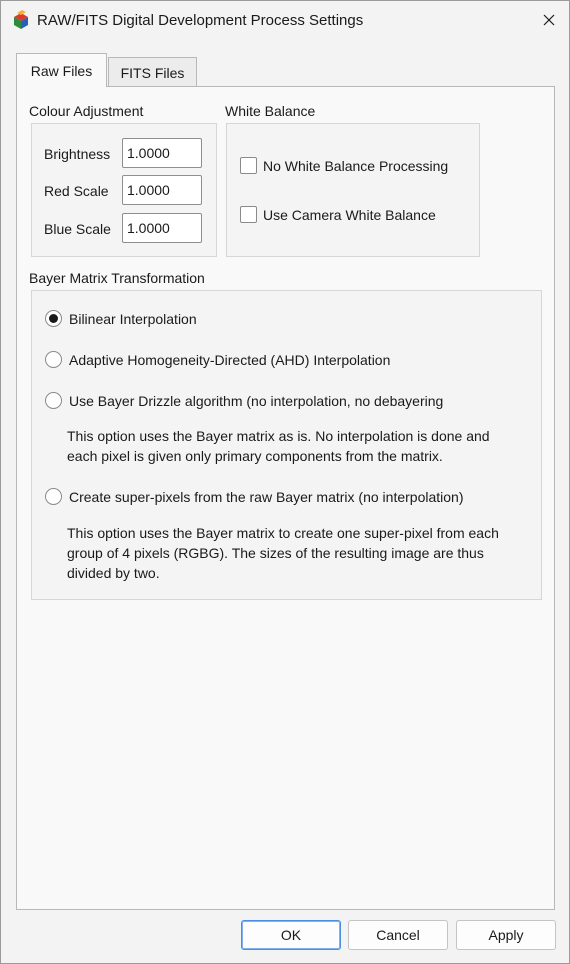 This screenshot has width=570, height=964. Describe the element at coordinates (162, 228) in the screenshot. I see `blue-scale-input` at that location.